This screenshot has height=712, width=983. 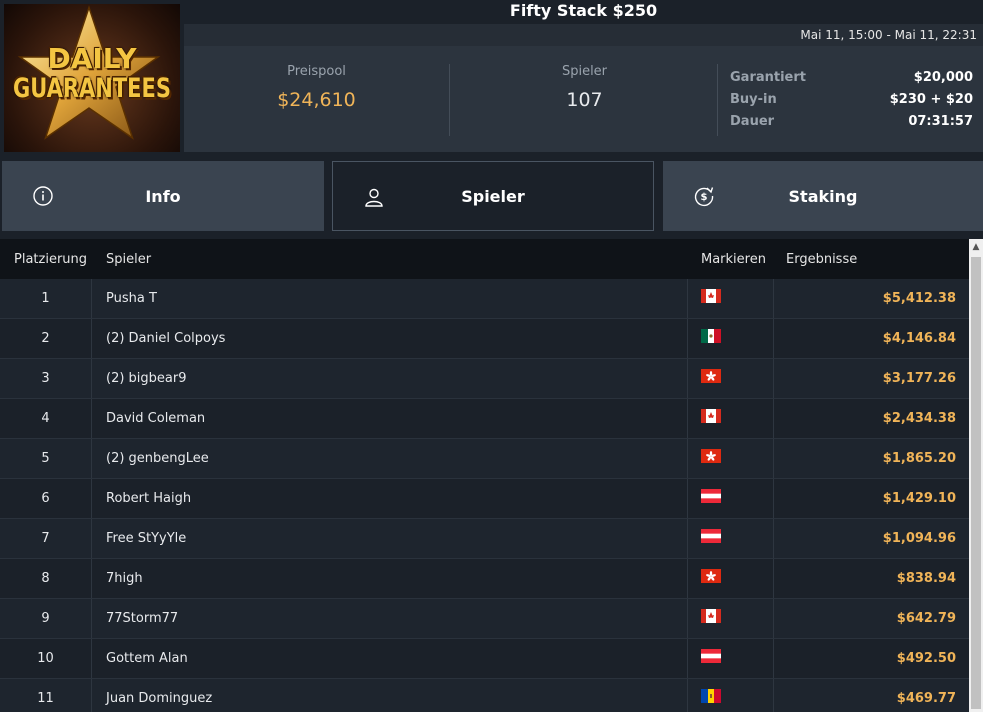 I want to click on table-row: 8 7high $838.94, so click(x=484, y=579).